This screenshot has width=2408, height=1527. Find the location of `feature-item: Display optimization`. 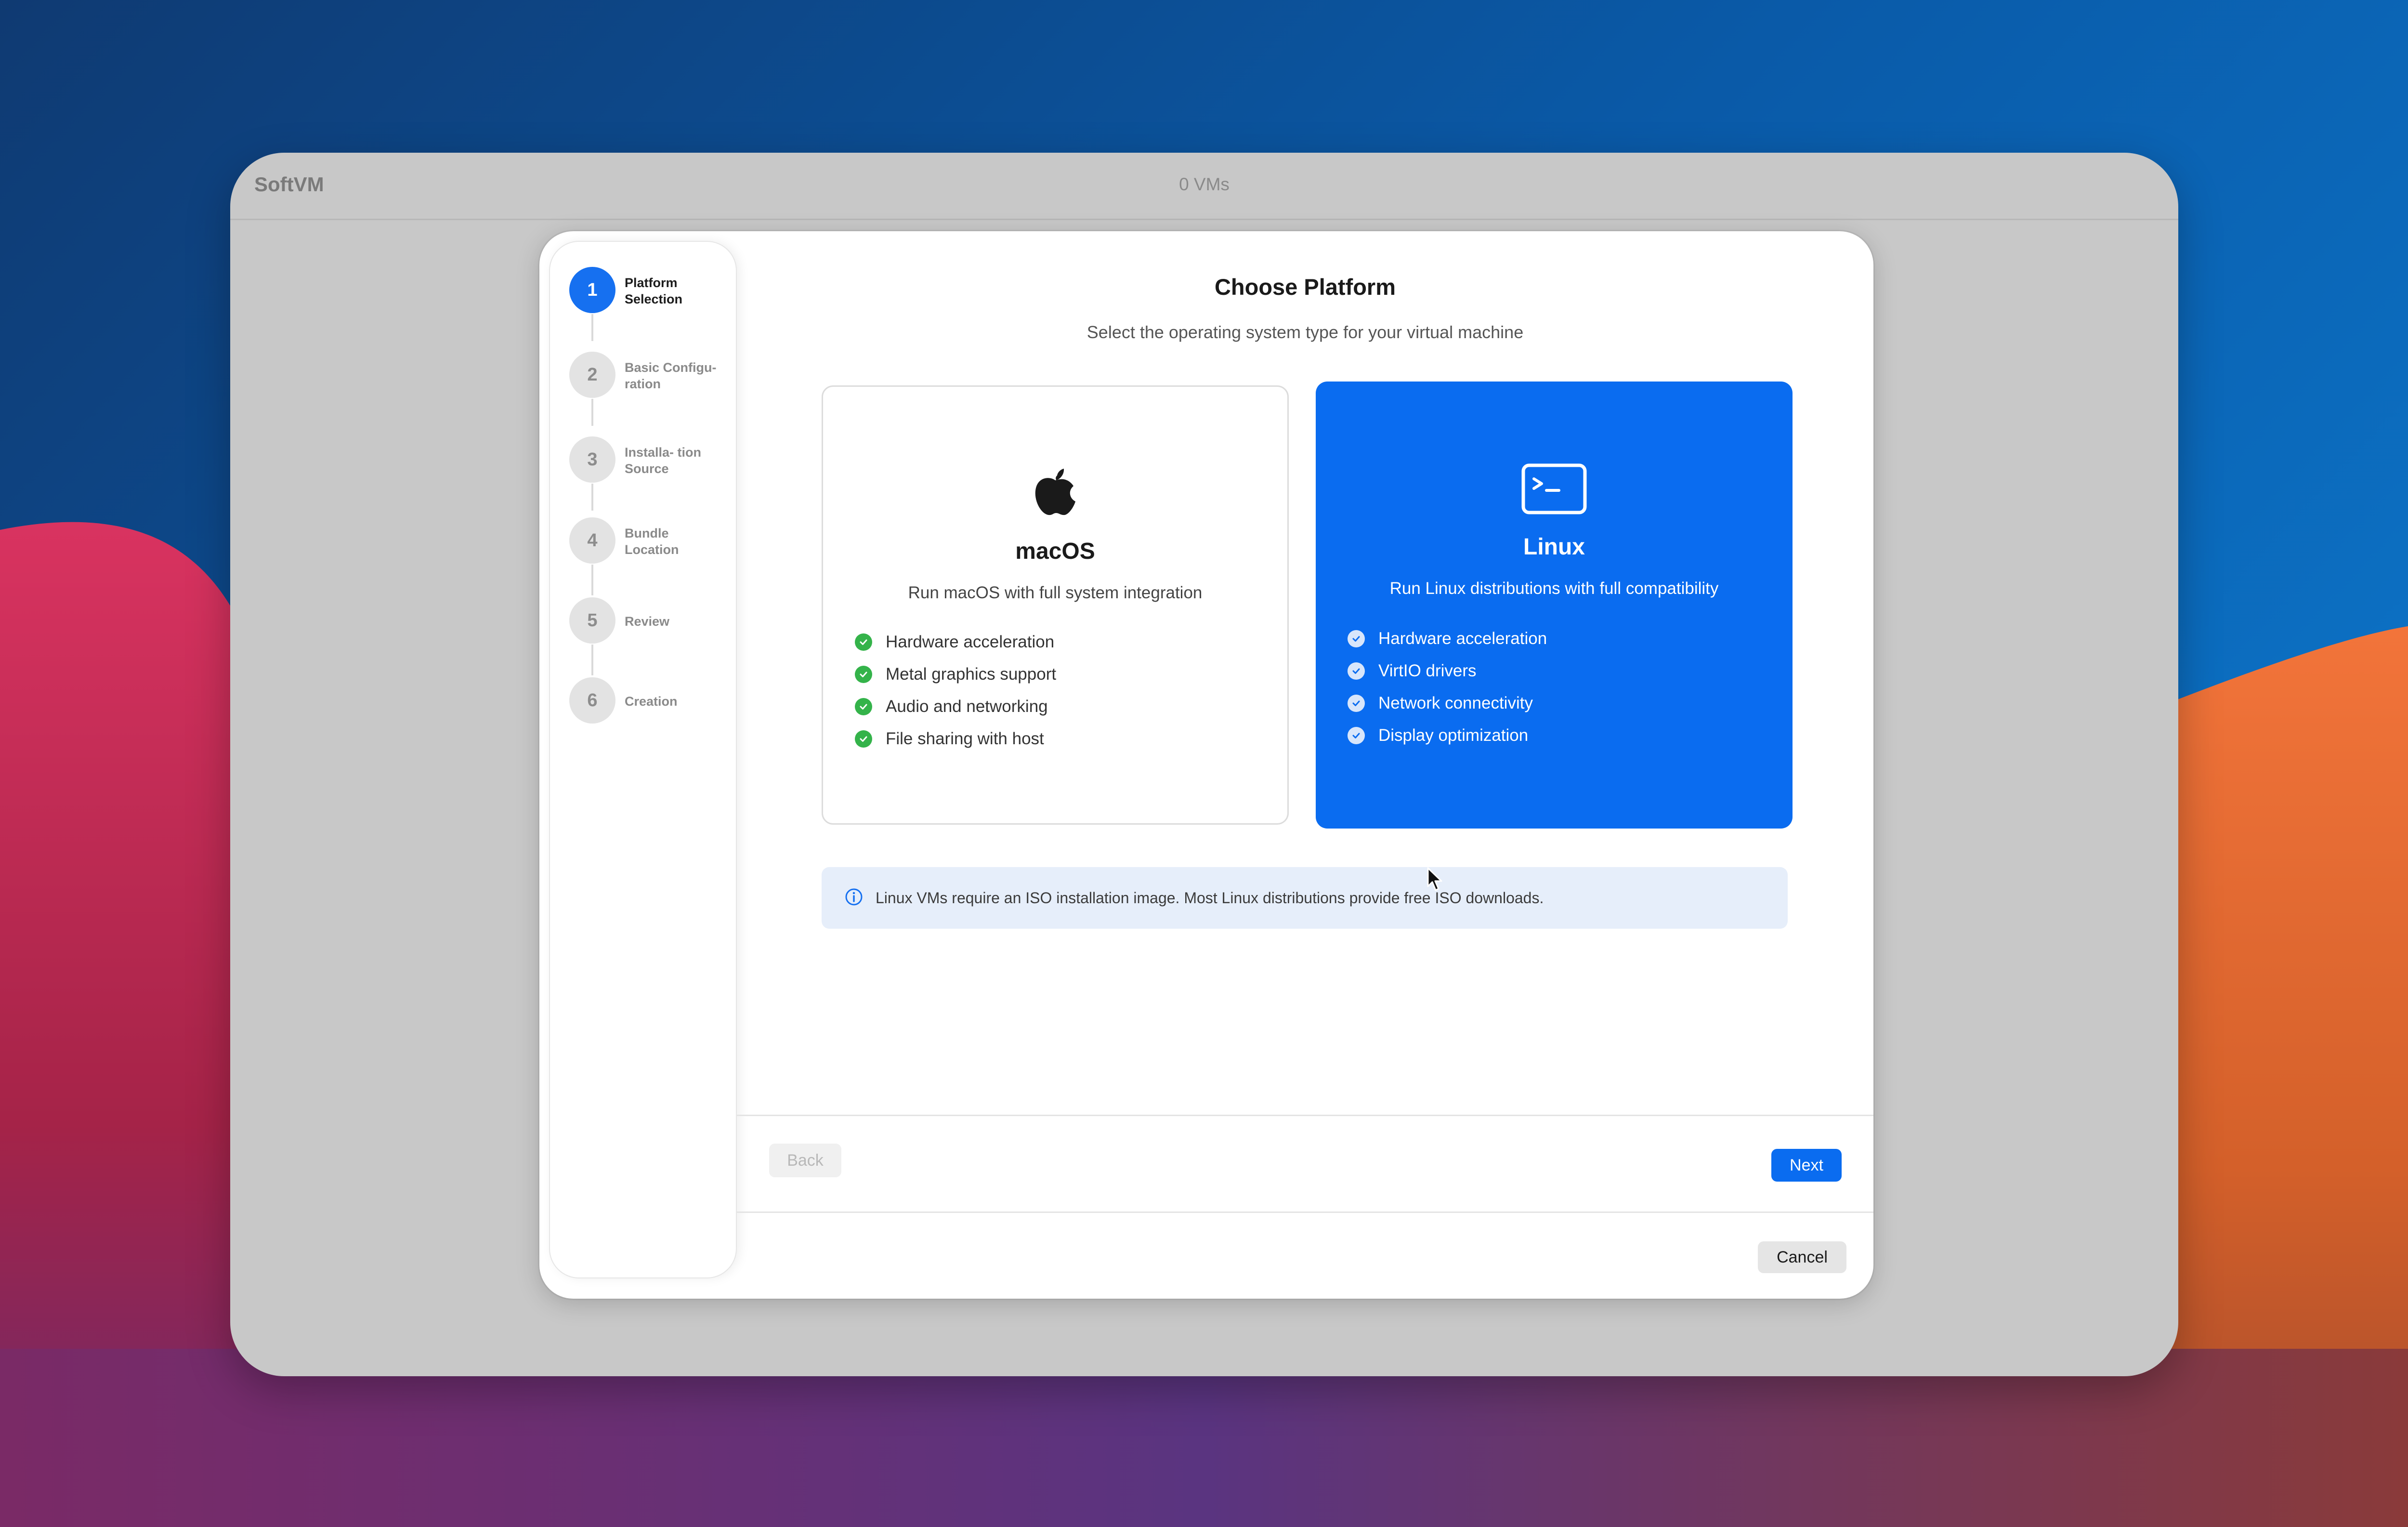

feature-item: Display optimization is located at coordinates (1447, 735).